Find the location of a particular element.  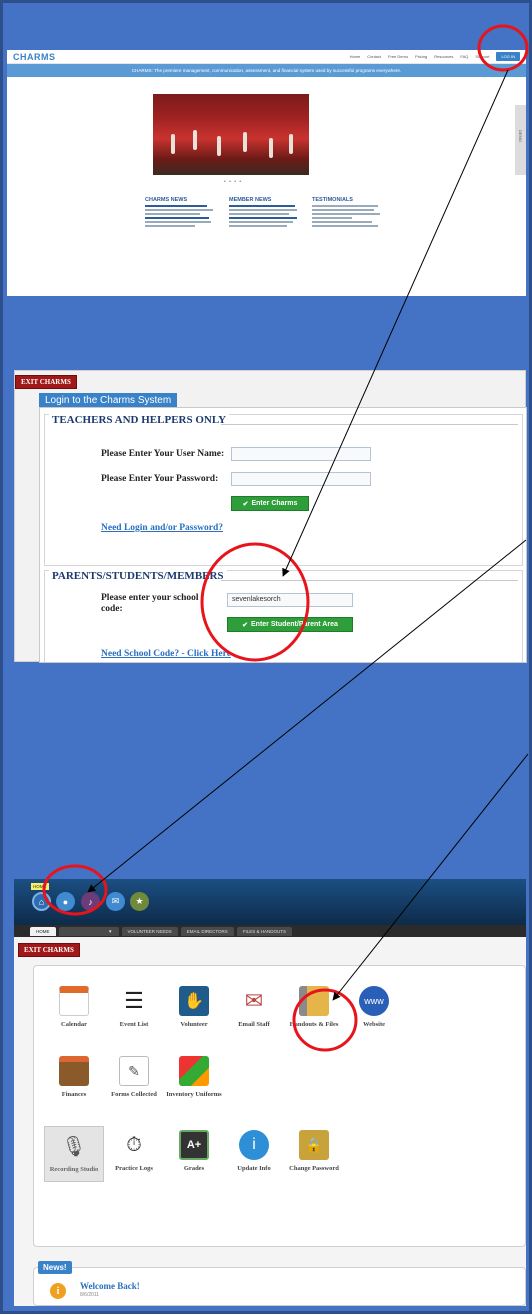

news-tab: News! is located at coordinates (55, 1267).